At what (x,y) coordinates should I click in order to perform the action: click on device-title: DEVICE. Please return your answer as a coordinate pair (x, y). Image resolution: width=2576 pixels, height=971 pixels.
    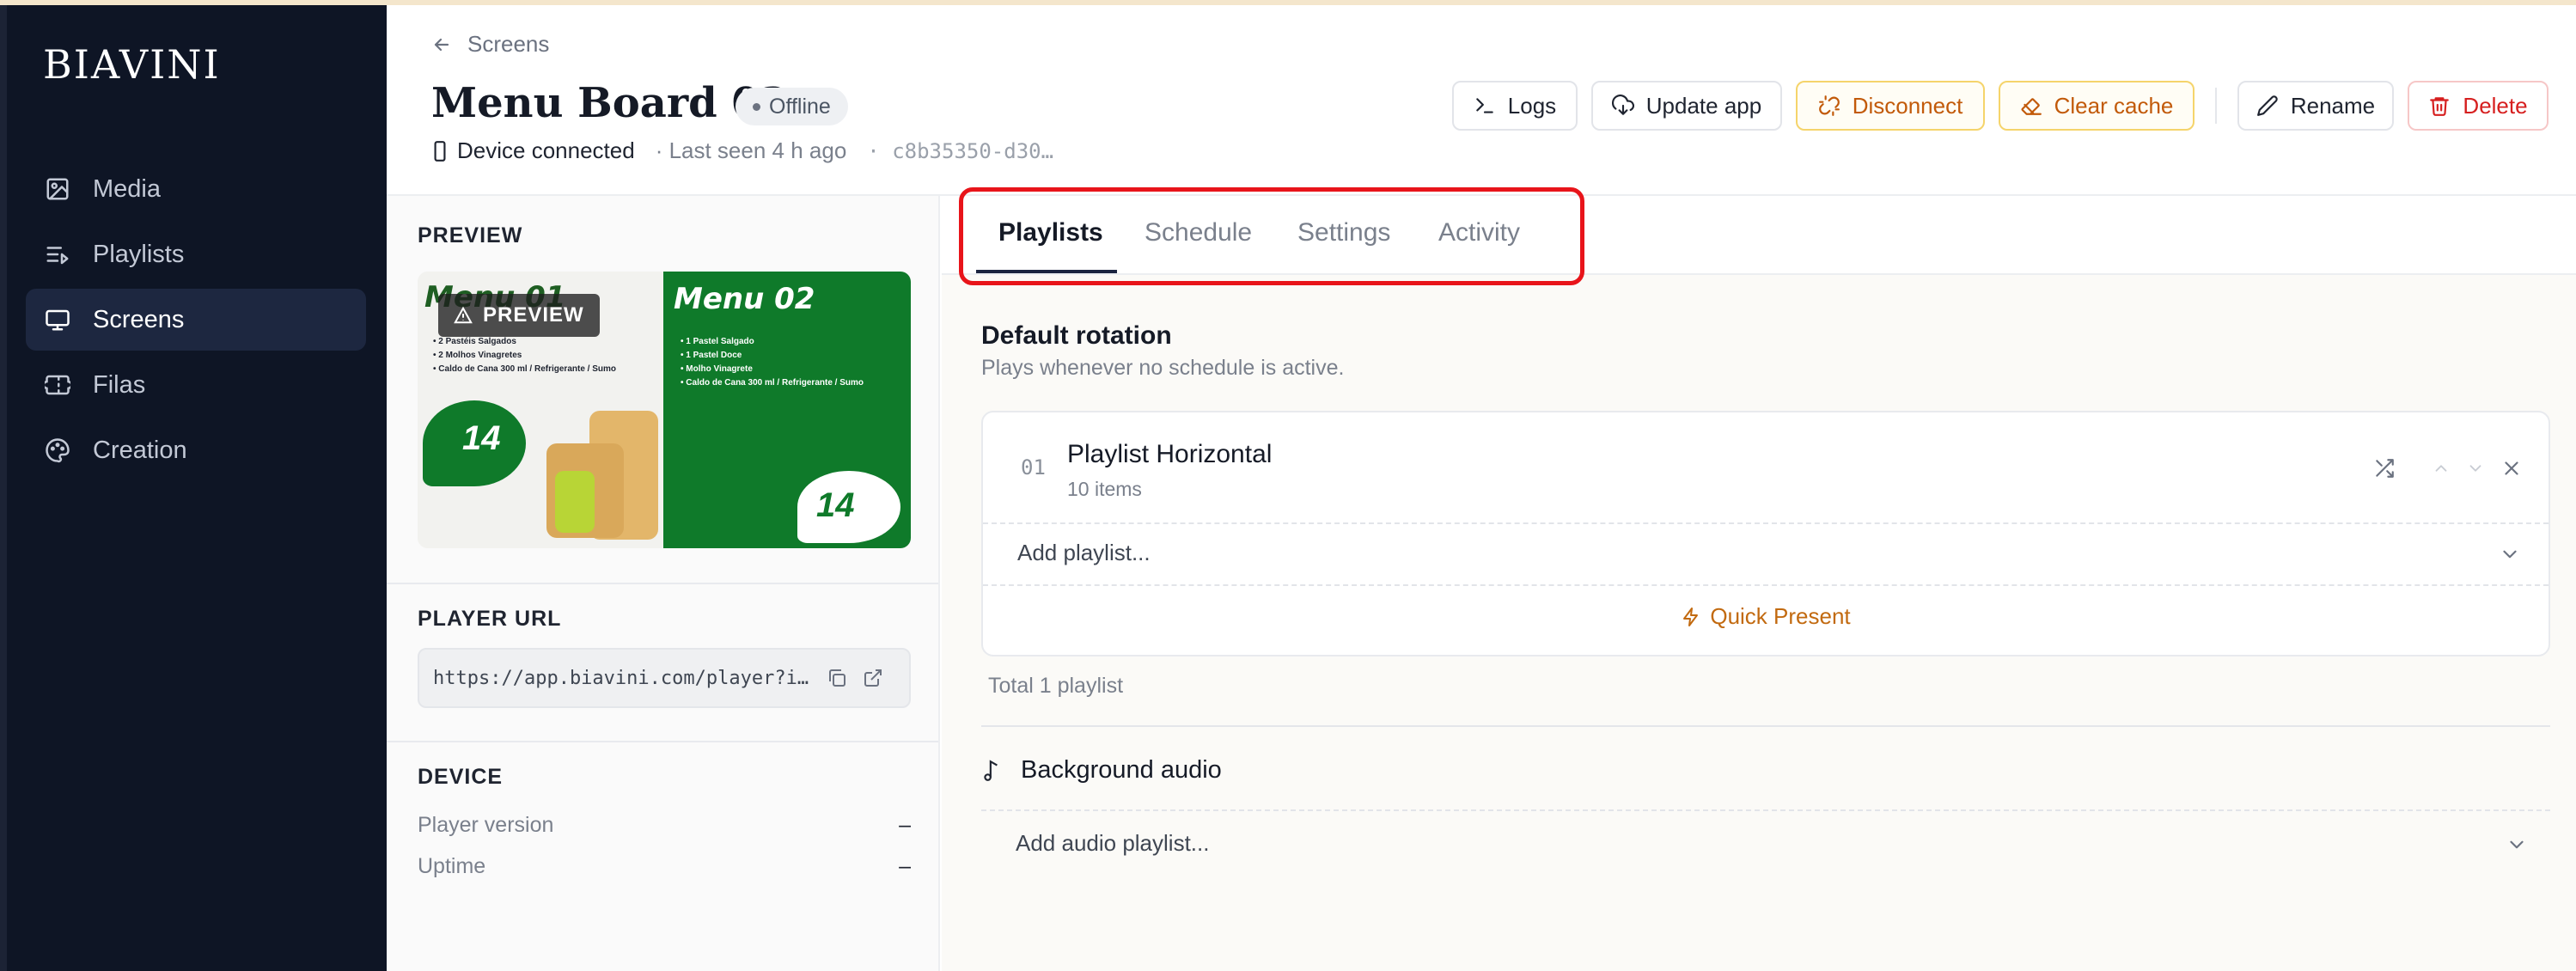
    Looking at the image, I should click on (461, 777).